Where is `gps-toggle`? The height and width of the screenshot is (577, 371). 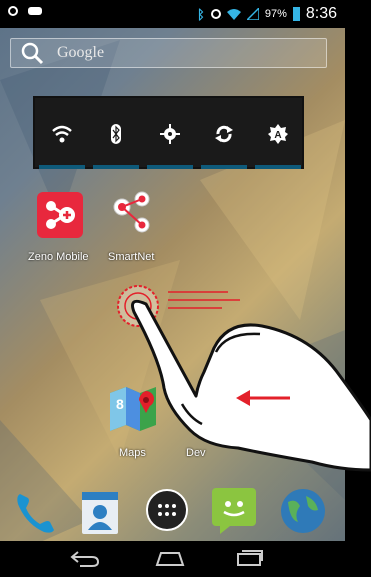 gps-toggle is located at coordinates (170, 133).